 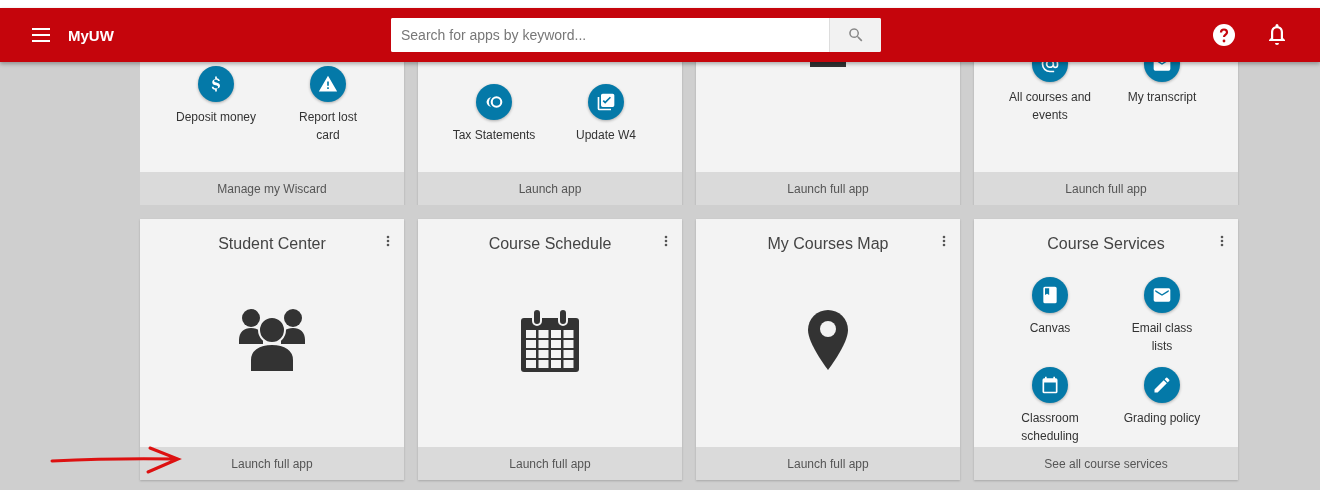 I want to click on app-title: MyUW, so click(x=229, y=35).